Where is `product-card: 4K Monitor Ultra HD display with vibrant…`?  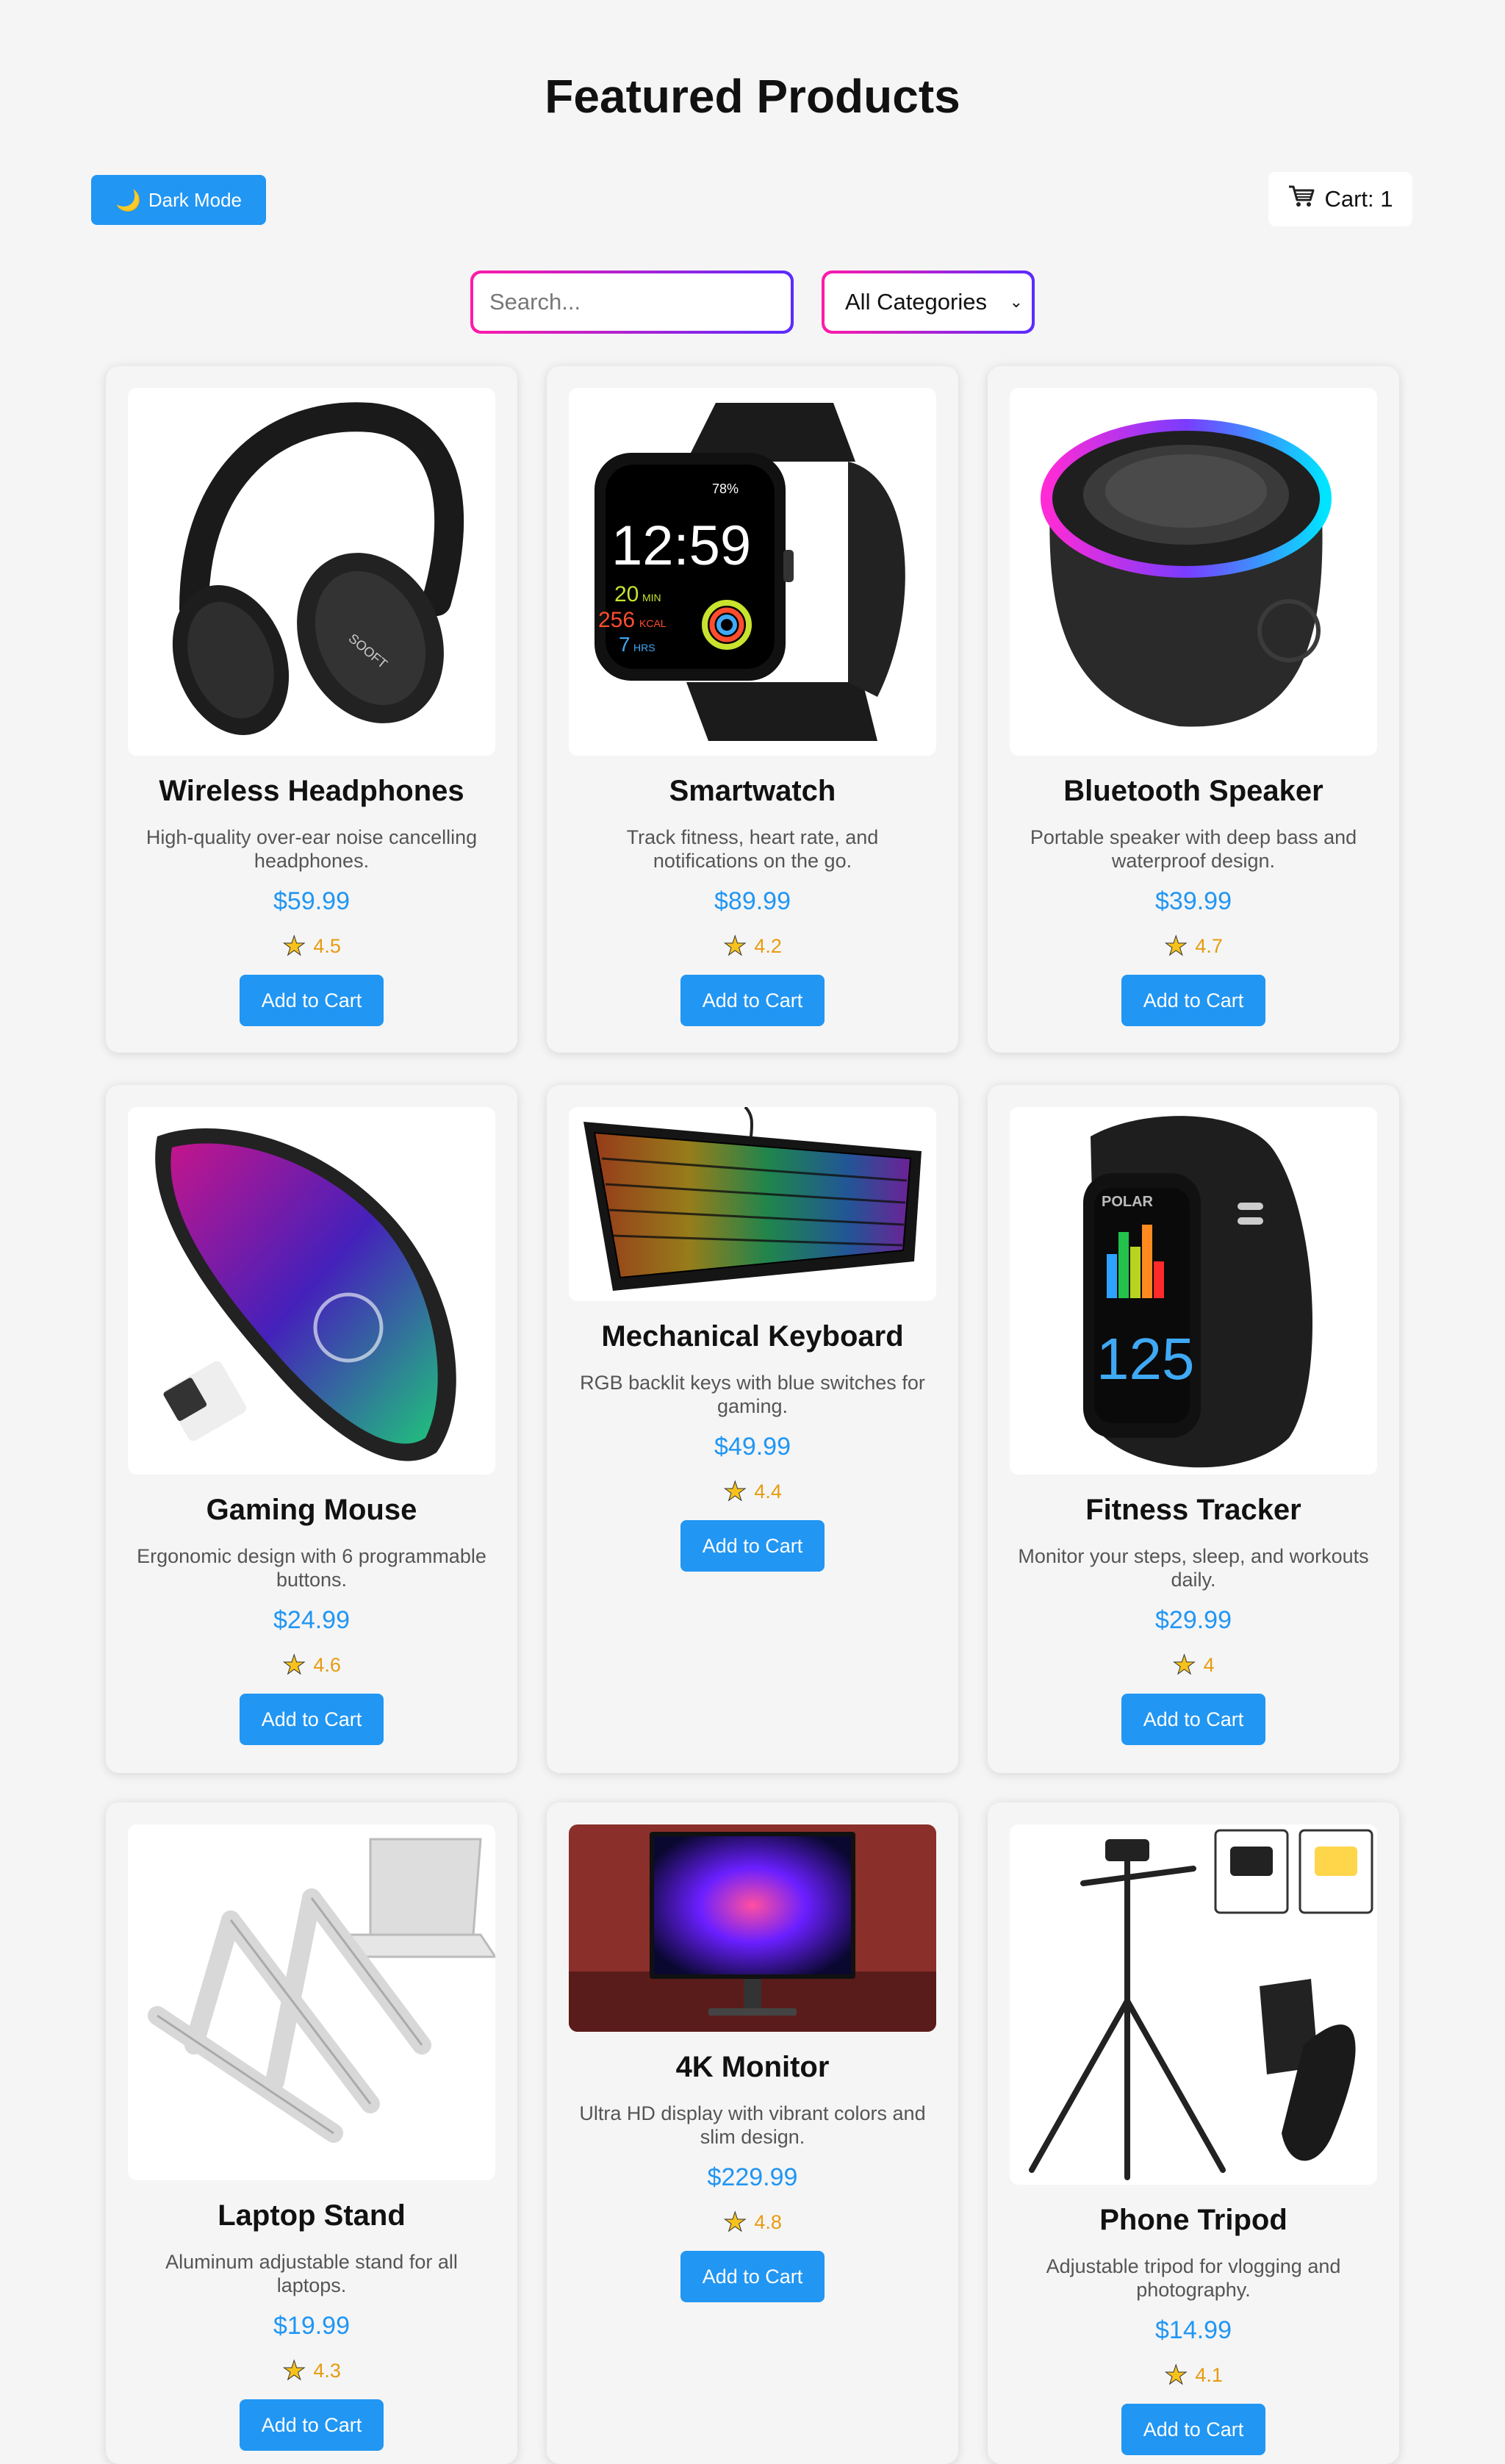 product-card: 4K Monitor Ultra HD display with vibrant… is located at coordinates (752, 2133).